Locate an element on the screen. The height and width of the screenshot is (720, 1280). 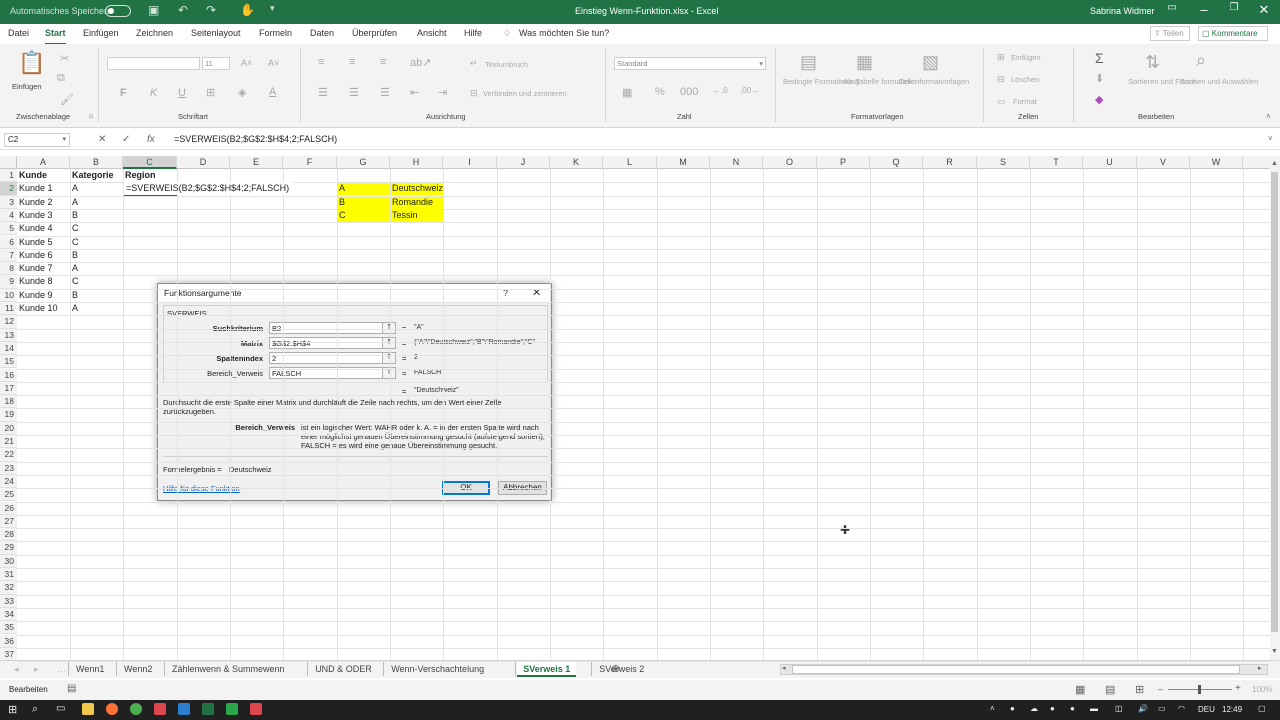
delete-cells-icon: ⊟ is located at coordinates (1001, 79).